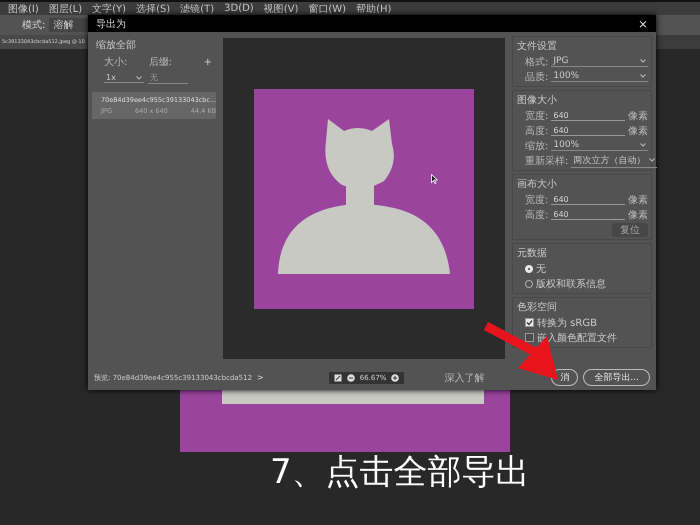  Describe the element at coordinates (168, 78) in the screenshot. I see `suffix-field: 无` at that location.